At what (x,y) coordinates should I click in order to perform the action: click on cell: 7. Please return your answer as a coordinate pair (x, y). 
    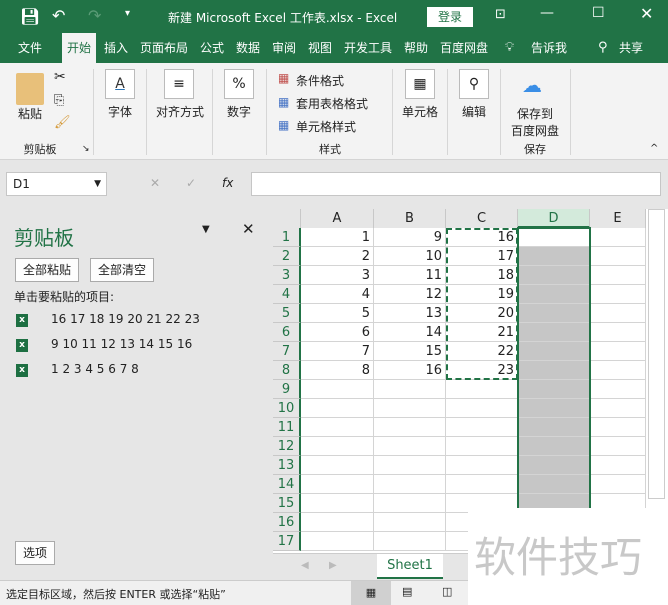
    Looking at the image, I should click on (337, 351).